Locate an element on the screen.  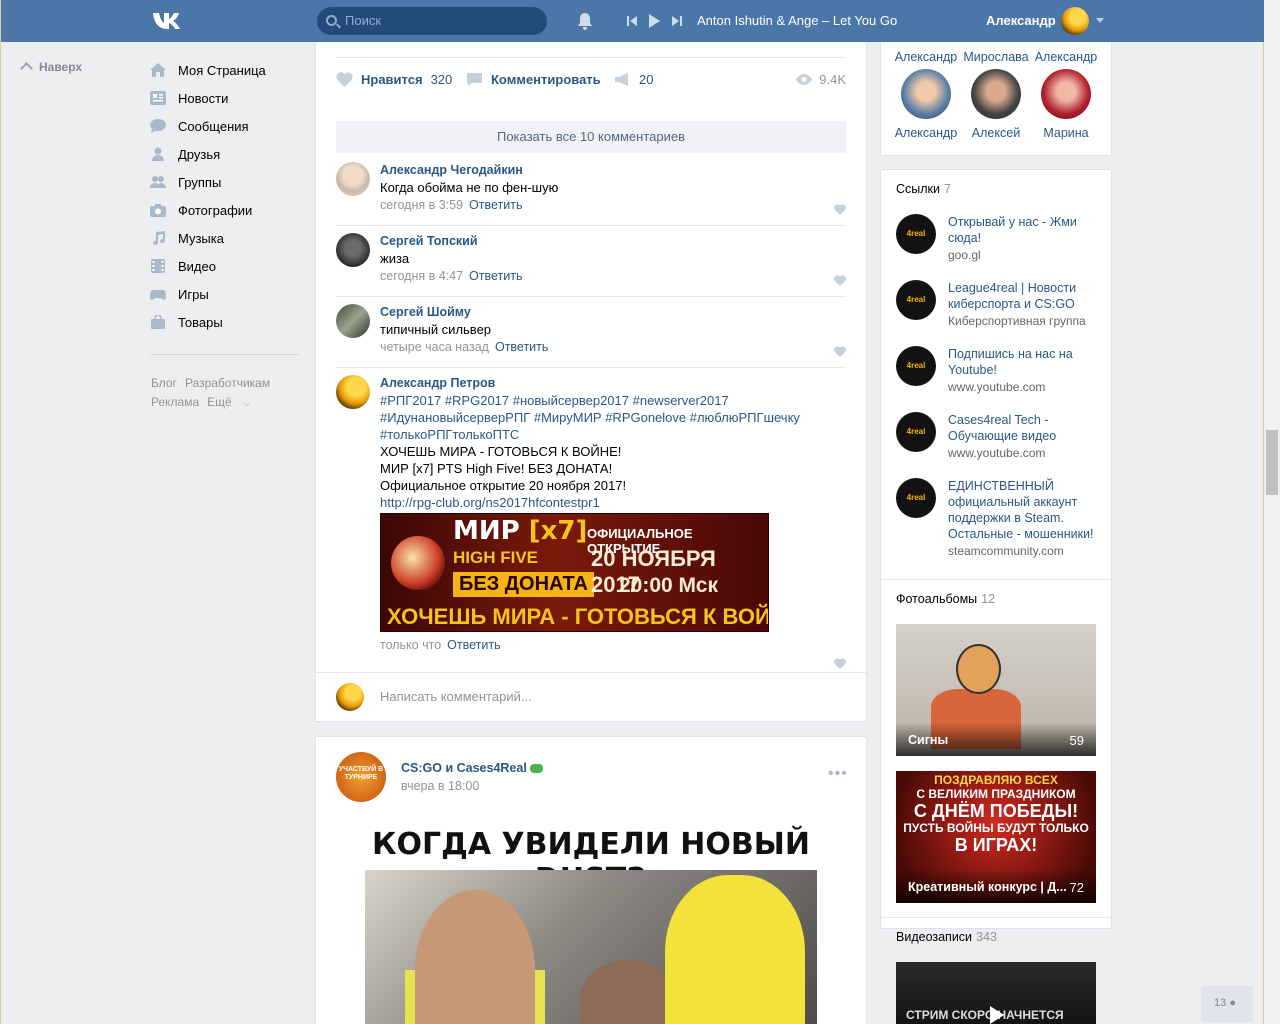
albums-header: Фотоальбомы 12 is located at coordinates (945, 599).